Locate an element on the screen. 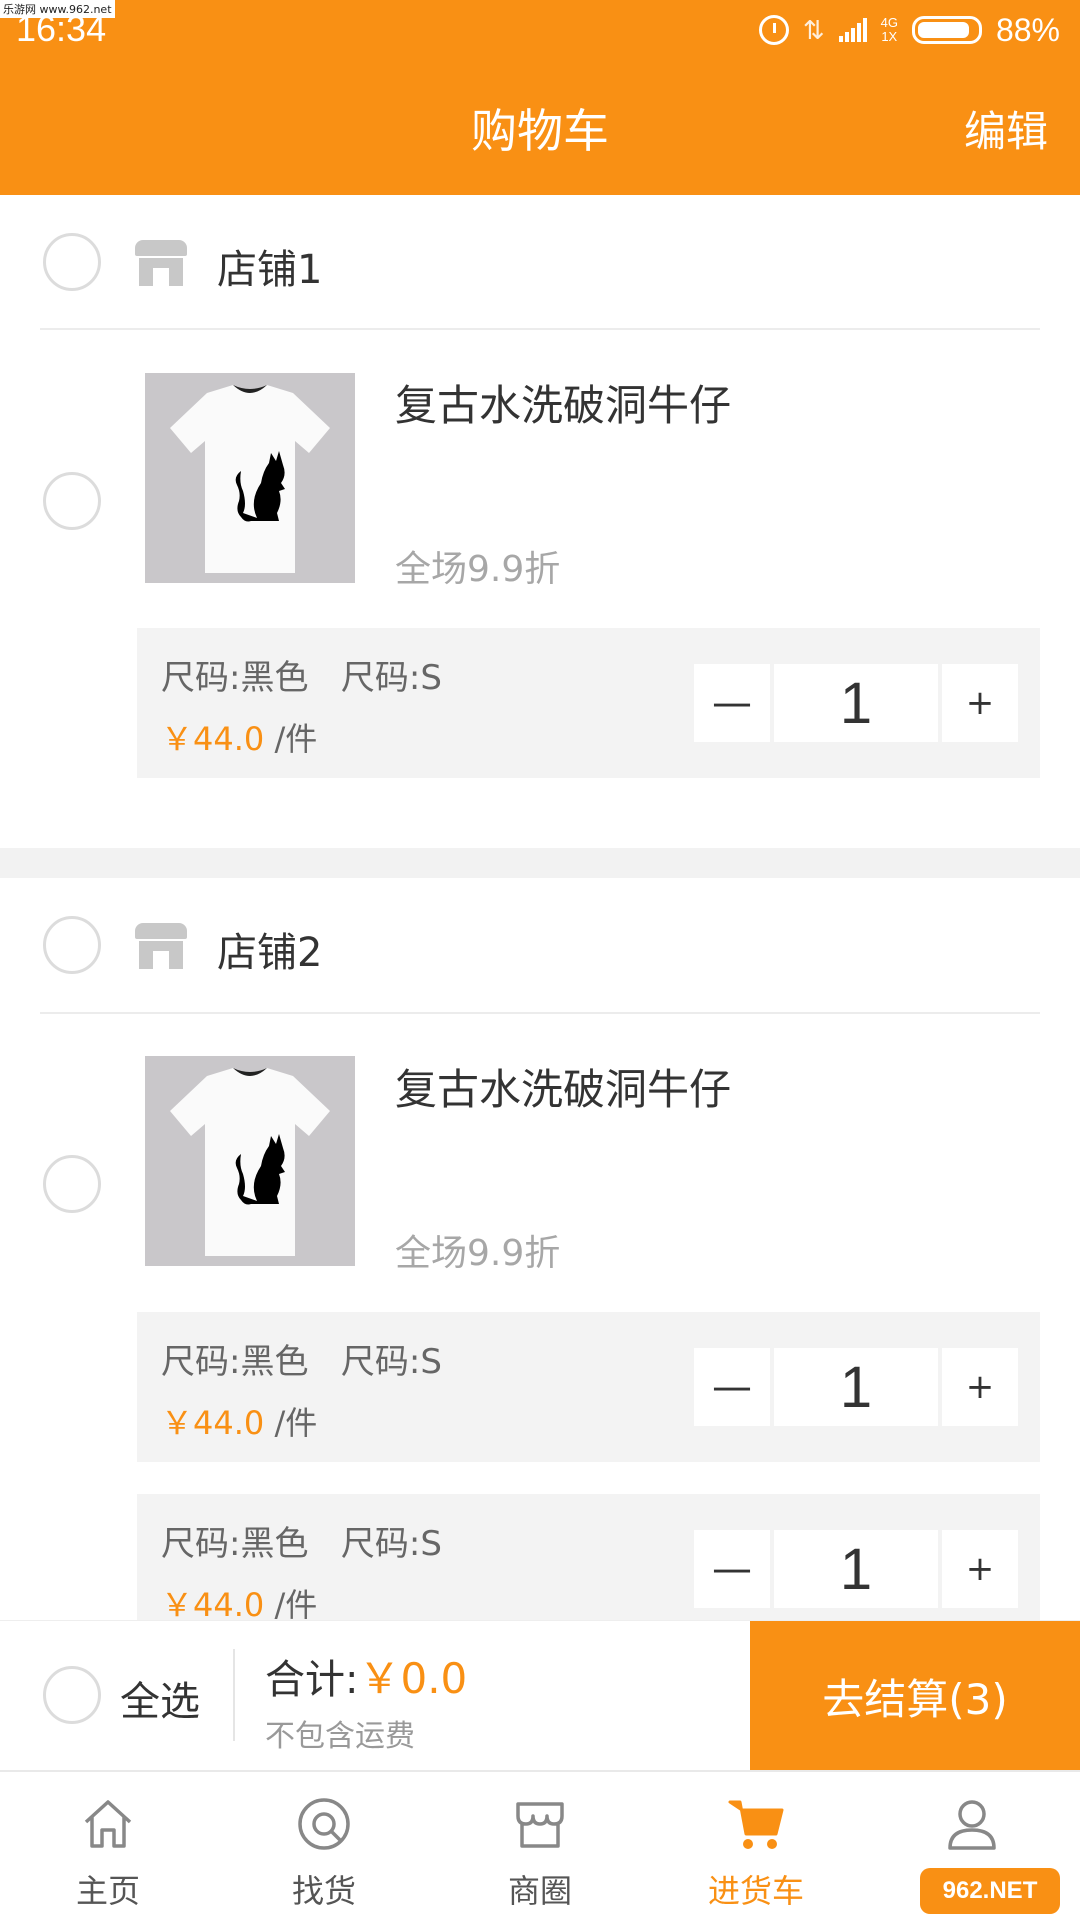 The width and height of the screenshot is (1080, 1920). app-header: 乐游网 www.962.net 16:34 ⇅ 4G 1X 88% 购物车 编辑 is located at coordinates (540, 97).